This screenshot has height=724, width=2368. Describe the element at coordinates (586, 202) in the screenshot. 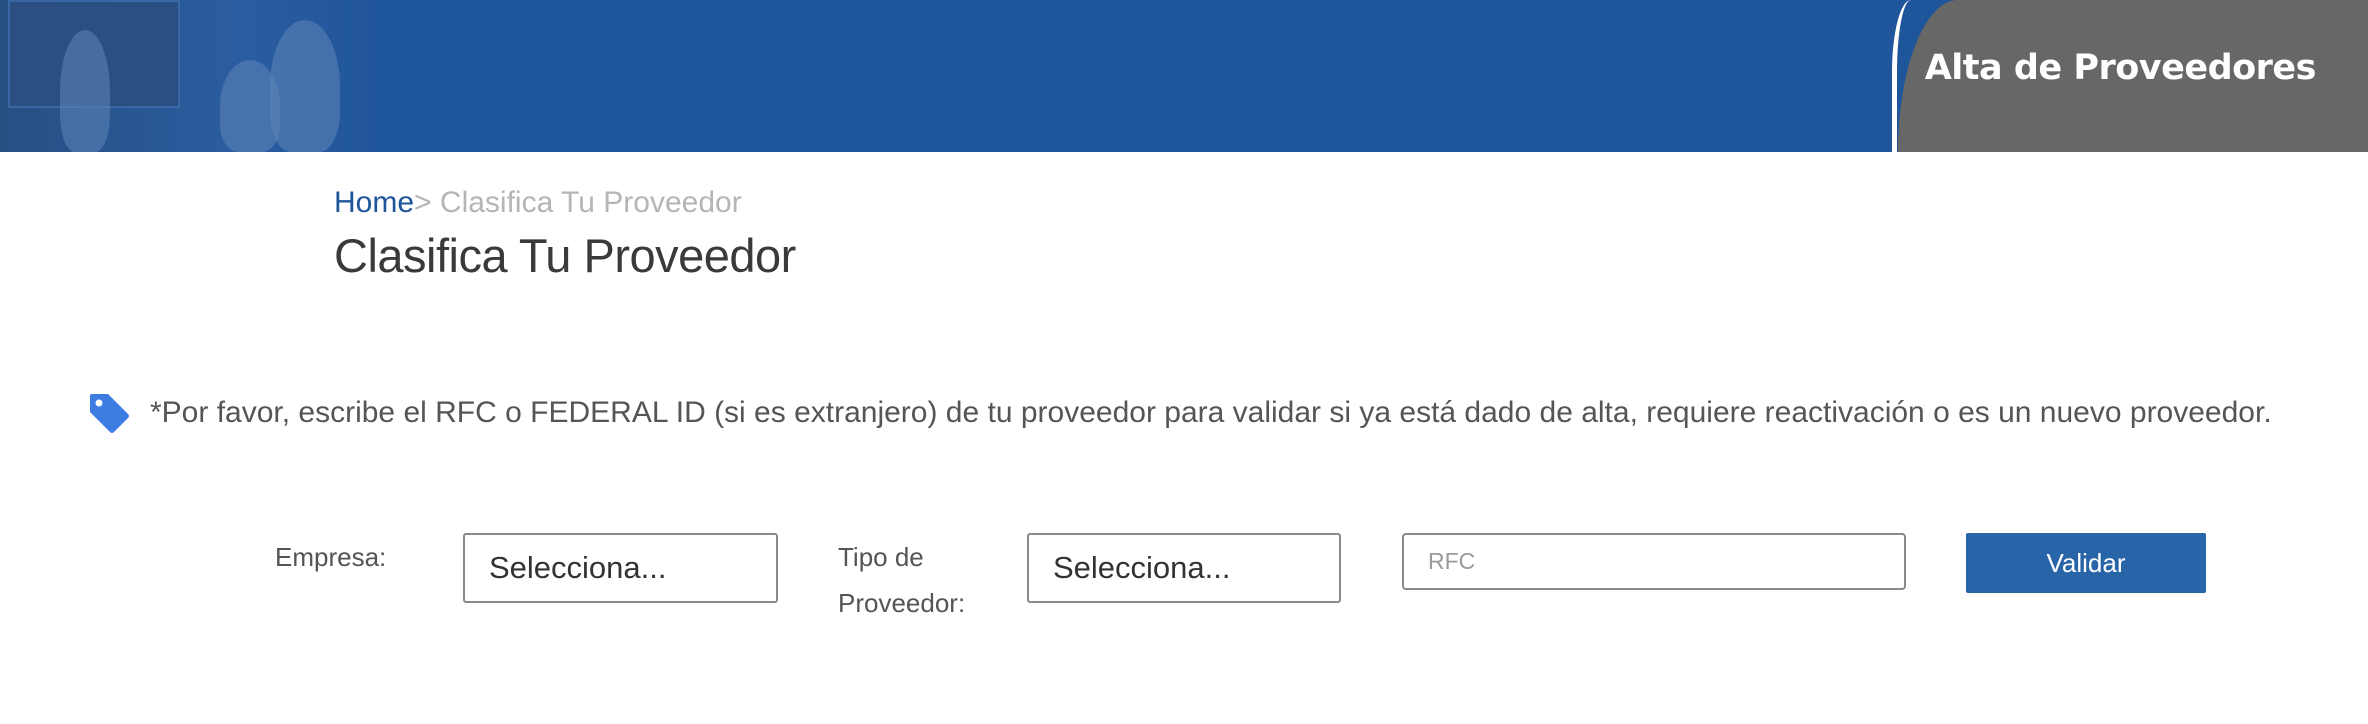

I see `breadcrumb-current: Clasifica Tu Proveedor` at that location.